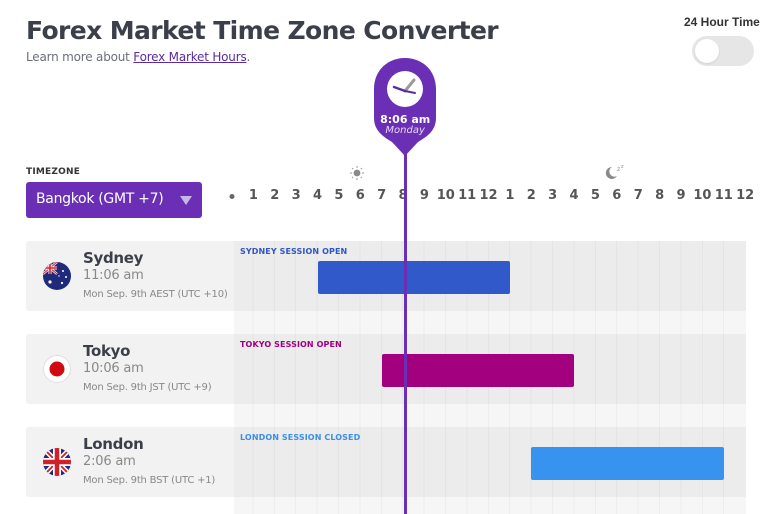 The width and height of the screenshot is (775, 514). Describe the element at coordinates (57, 276) in the screenshot. I see `australia-flag-icon` at that location.